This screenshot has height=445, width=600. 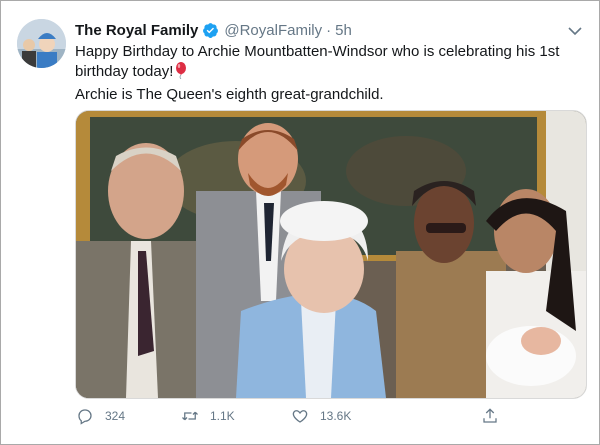 I want to click on reply-button: 324, so click(x=100, y=416).